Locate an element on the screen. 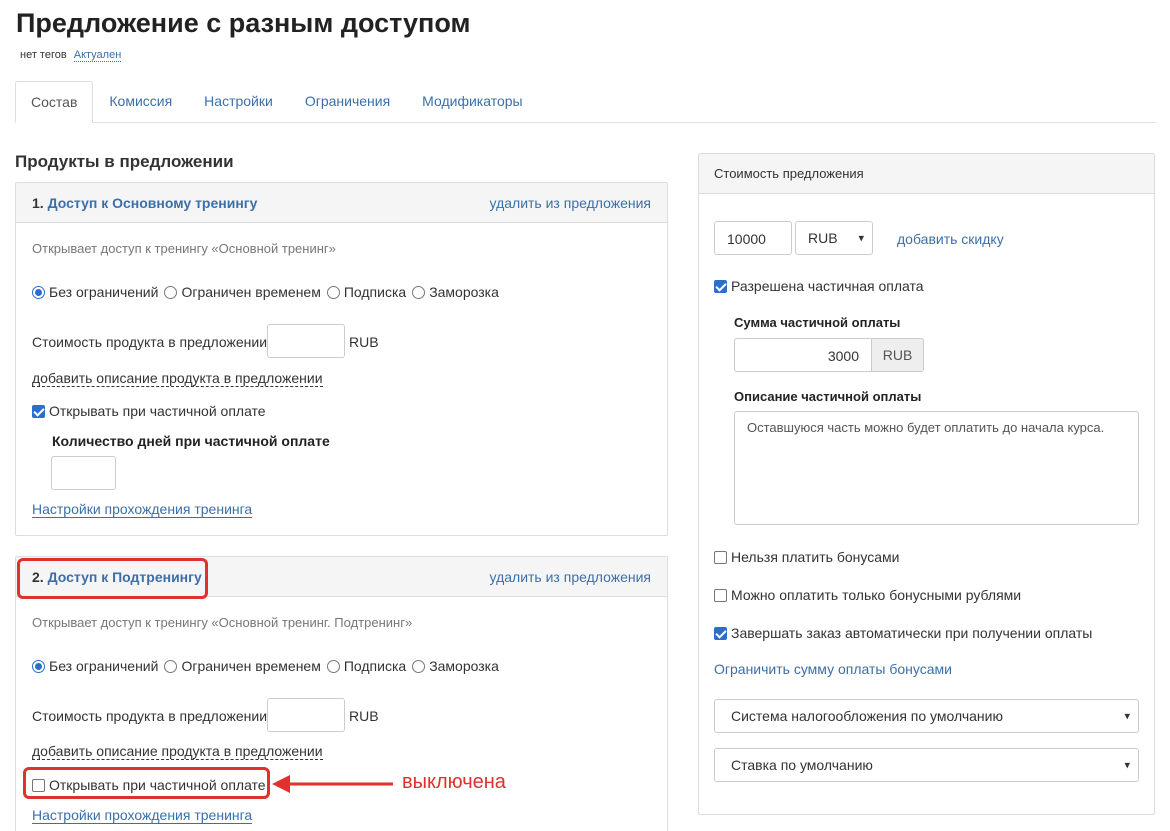 The width and height of the screenshot is (1170, 831). products-section-title: Продукты в предложении is located at coordinates (124, 161).